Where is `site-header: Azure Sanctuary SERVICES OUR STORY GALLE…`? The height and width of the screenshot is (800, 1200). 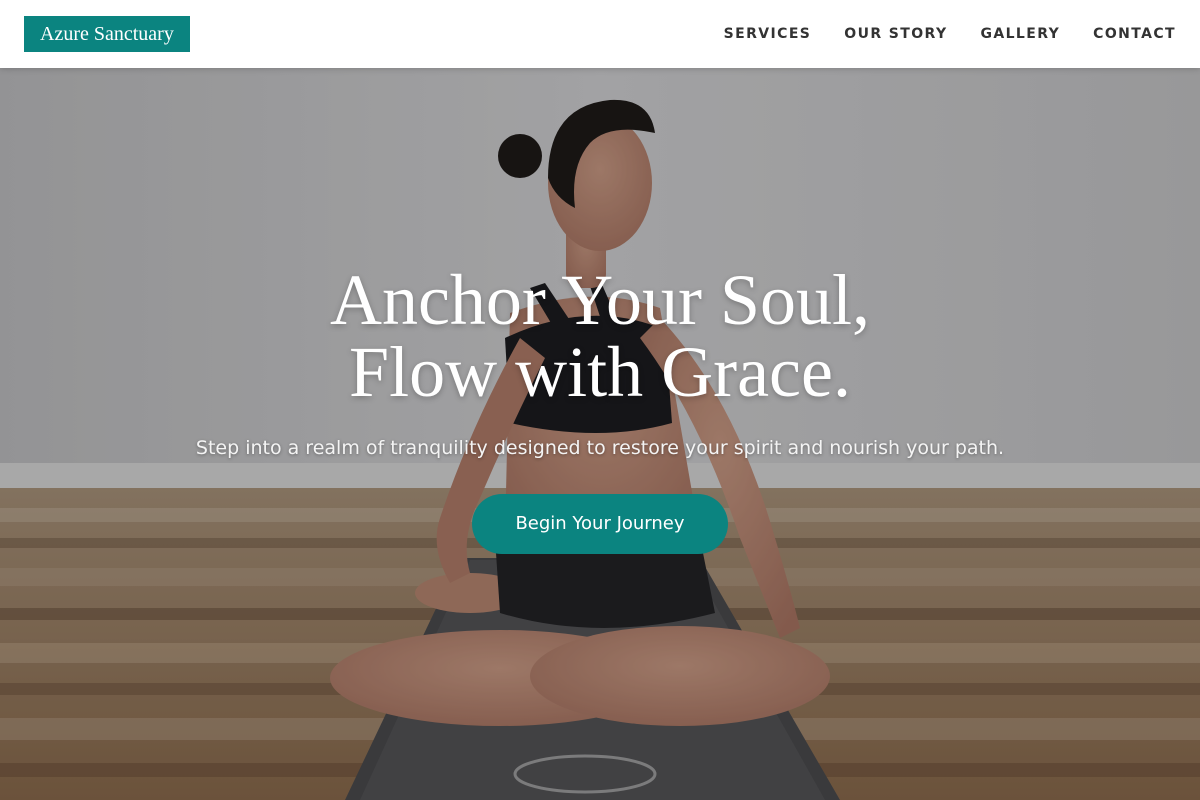 site-header: Azure Sanctuary SERVICES OUR STORY GALLE… is located at coordinates (600, 34).